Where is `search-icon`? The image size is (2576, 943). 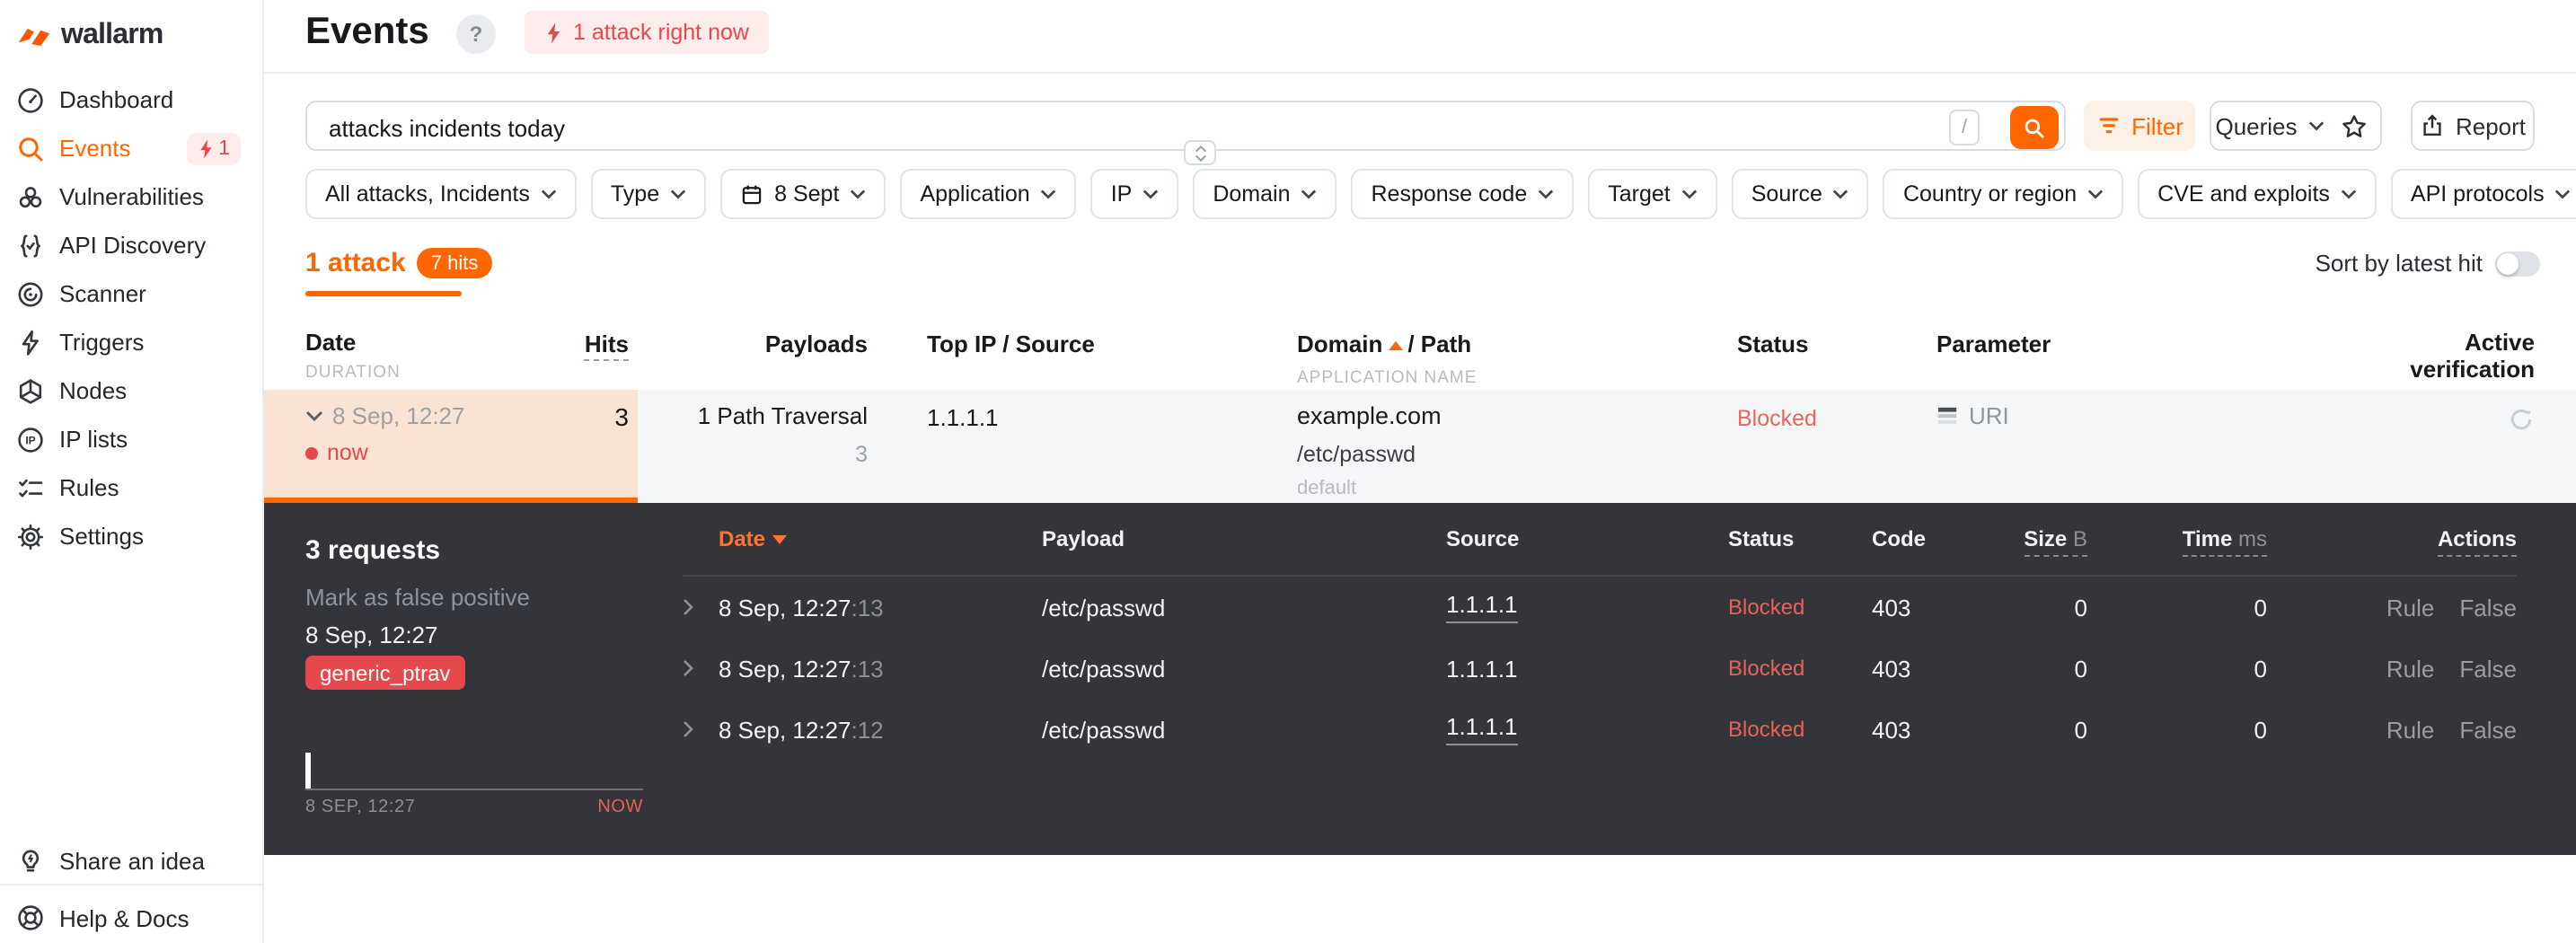 search-icon is located at coordinates (30, 148).